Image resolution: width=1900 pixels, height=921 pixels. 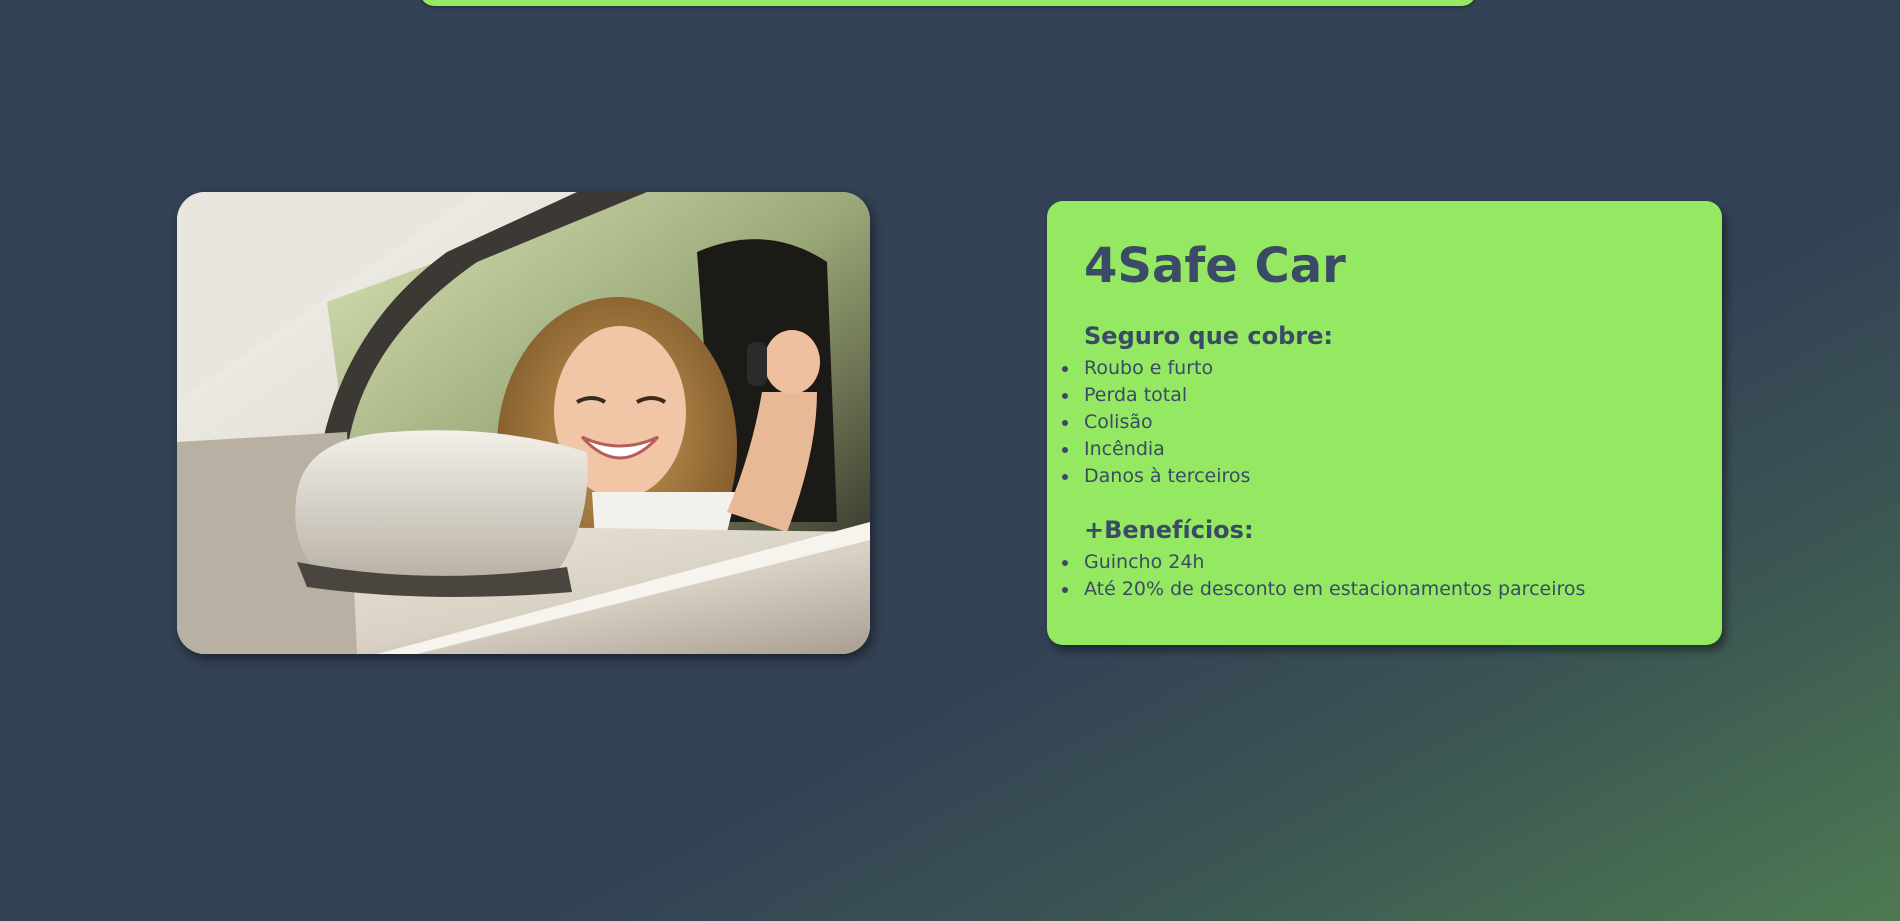 What do you see at coordinates (1374, 476) in the screenshot?
I see `coverage-item: Danos à terceiros` at bounding box center [1374, 476].